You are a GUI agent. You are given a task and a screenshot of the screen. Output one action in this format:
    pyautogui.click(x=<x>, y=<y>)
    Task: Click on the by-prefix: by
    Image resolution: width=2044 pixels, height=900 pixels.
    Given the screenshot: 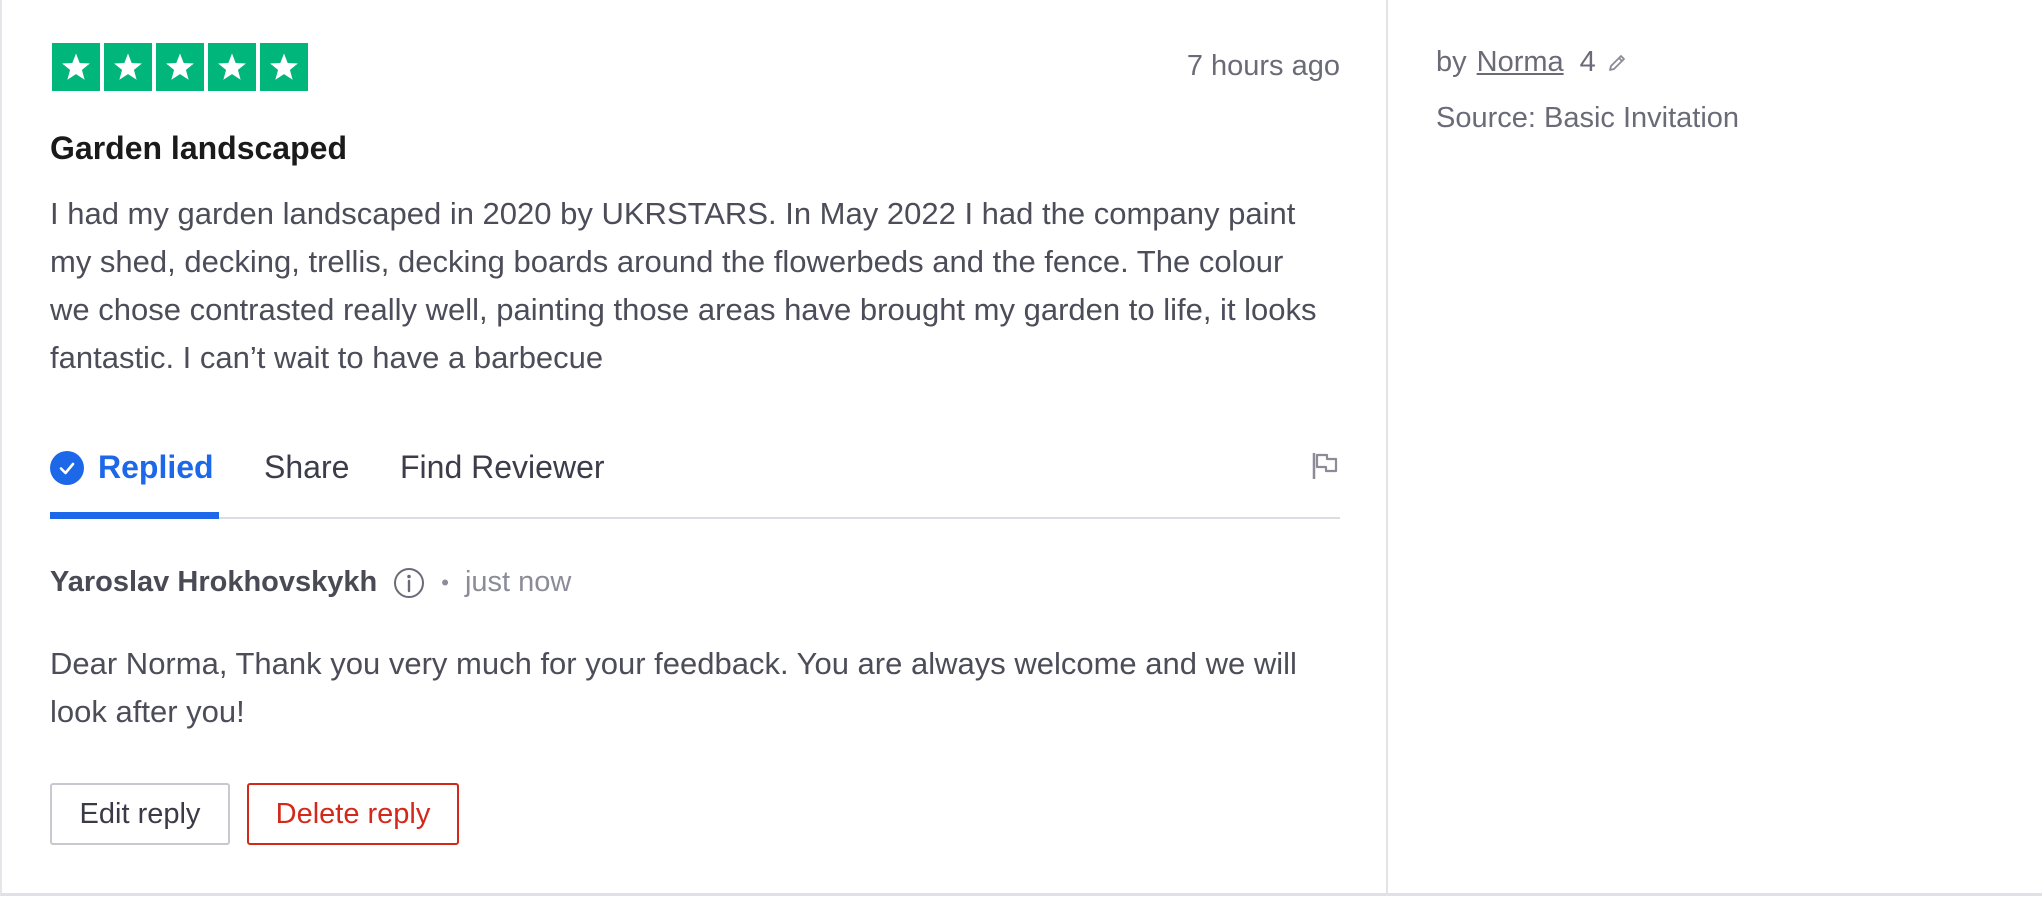 What is the action you would take?
    pyautogui.click(x=1451, y=62)
    